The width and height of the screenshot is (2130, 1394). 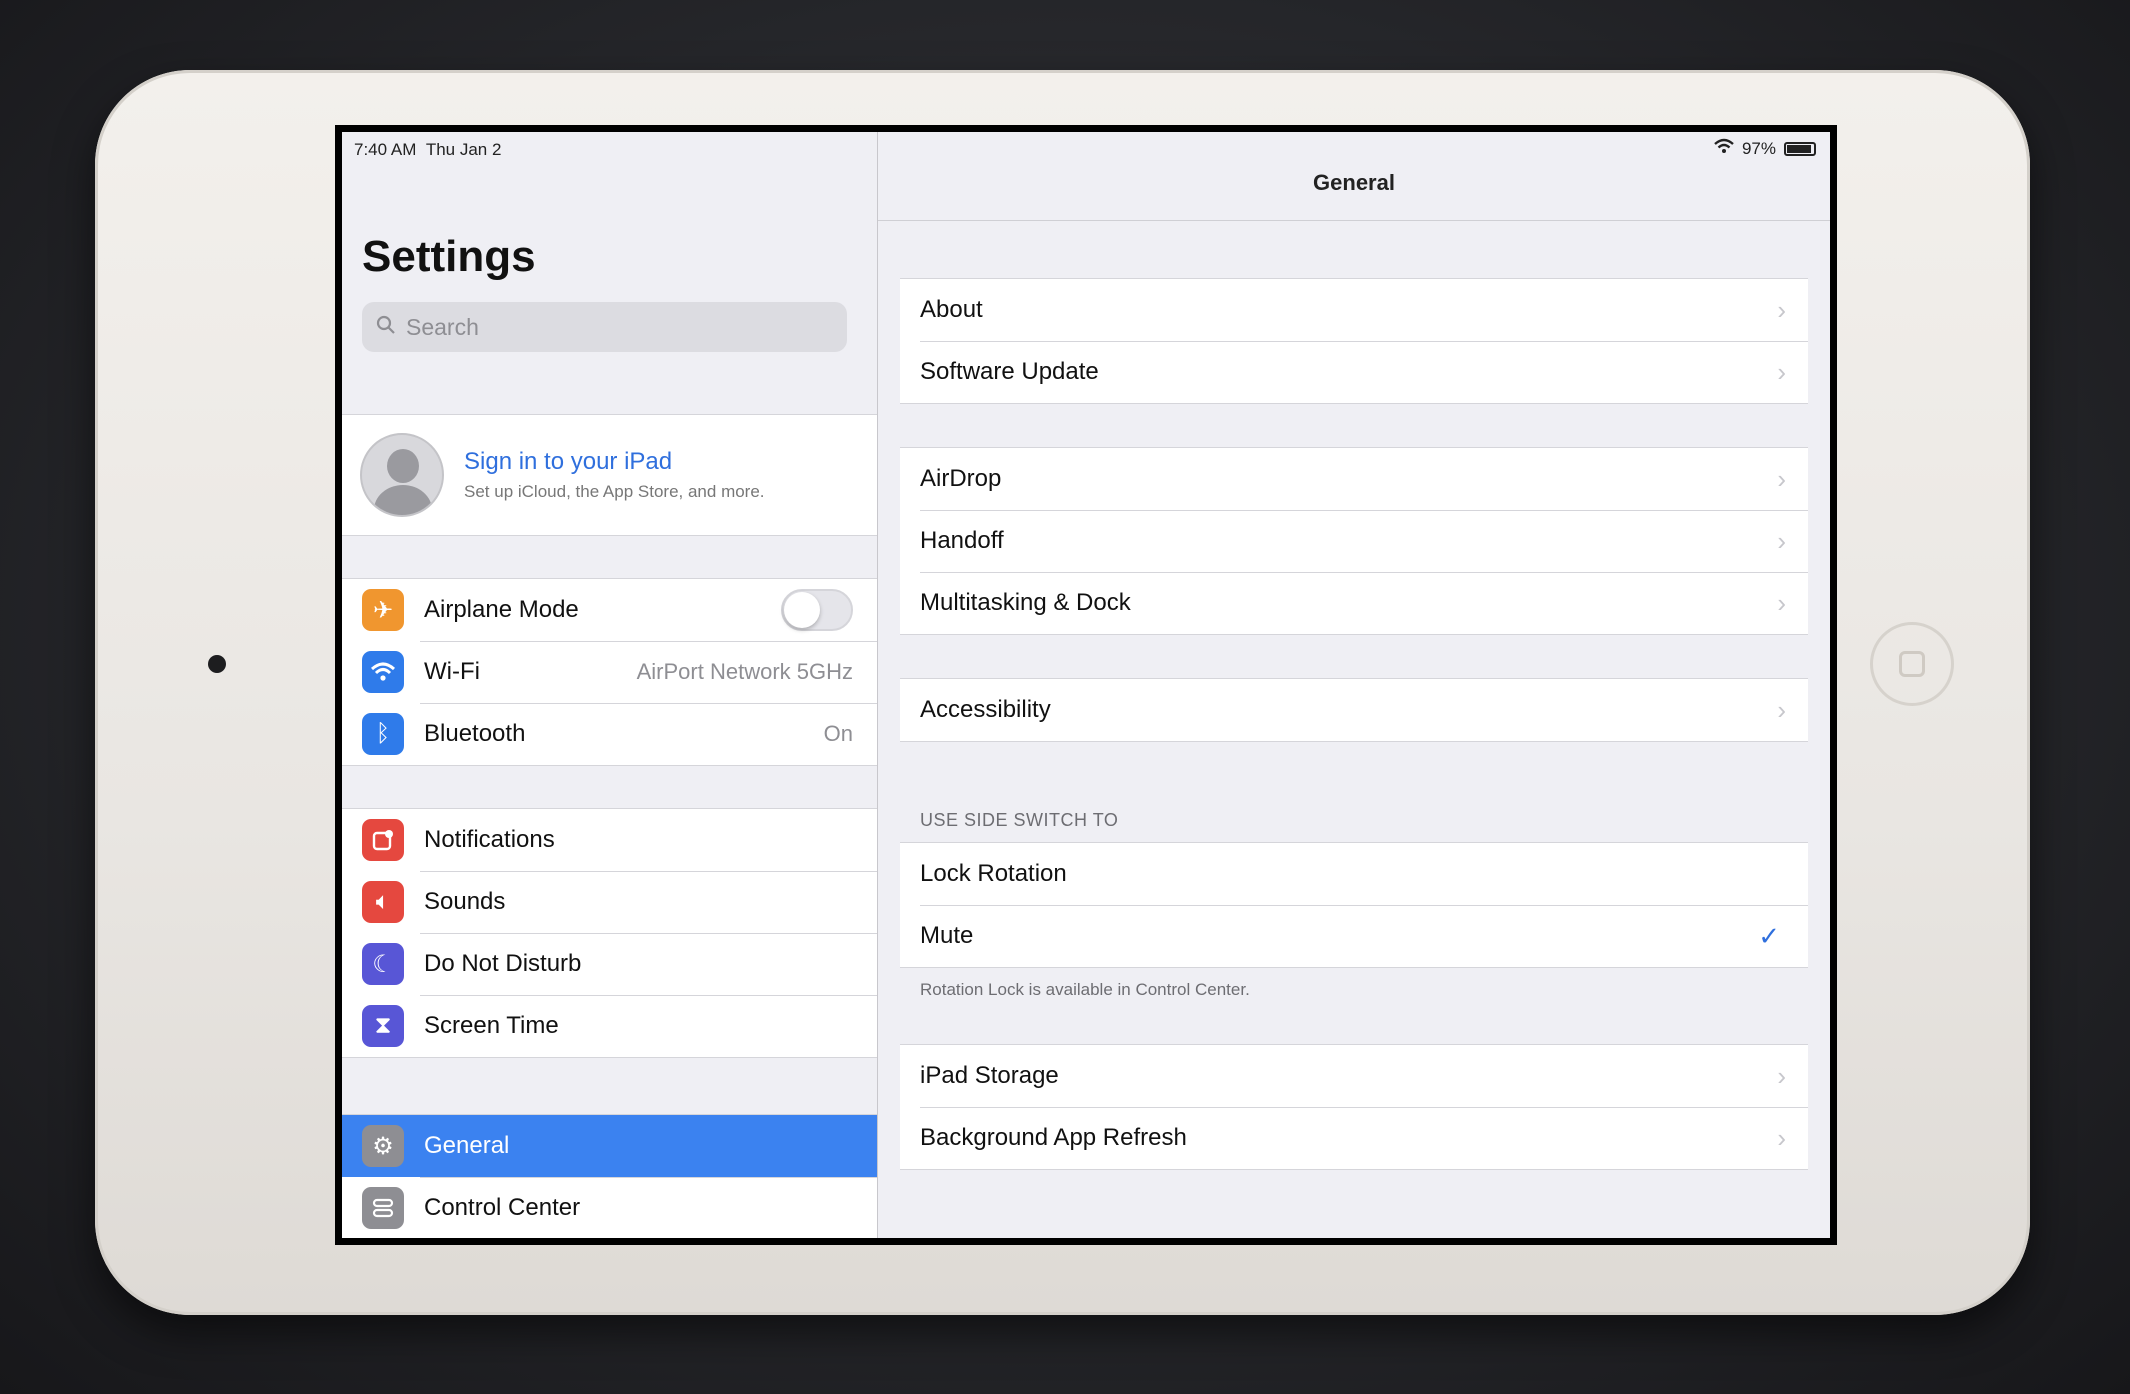 What do you see at coordinates (951, 309) in the screenshot?
I see `row-label: About` at bounding box center [951, 309].